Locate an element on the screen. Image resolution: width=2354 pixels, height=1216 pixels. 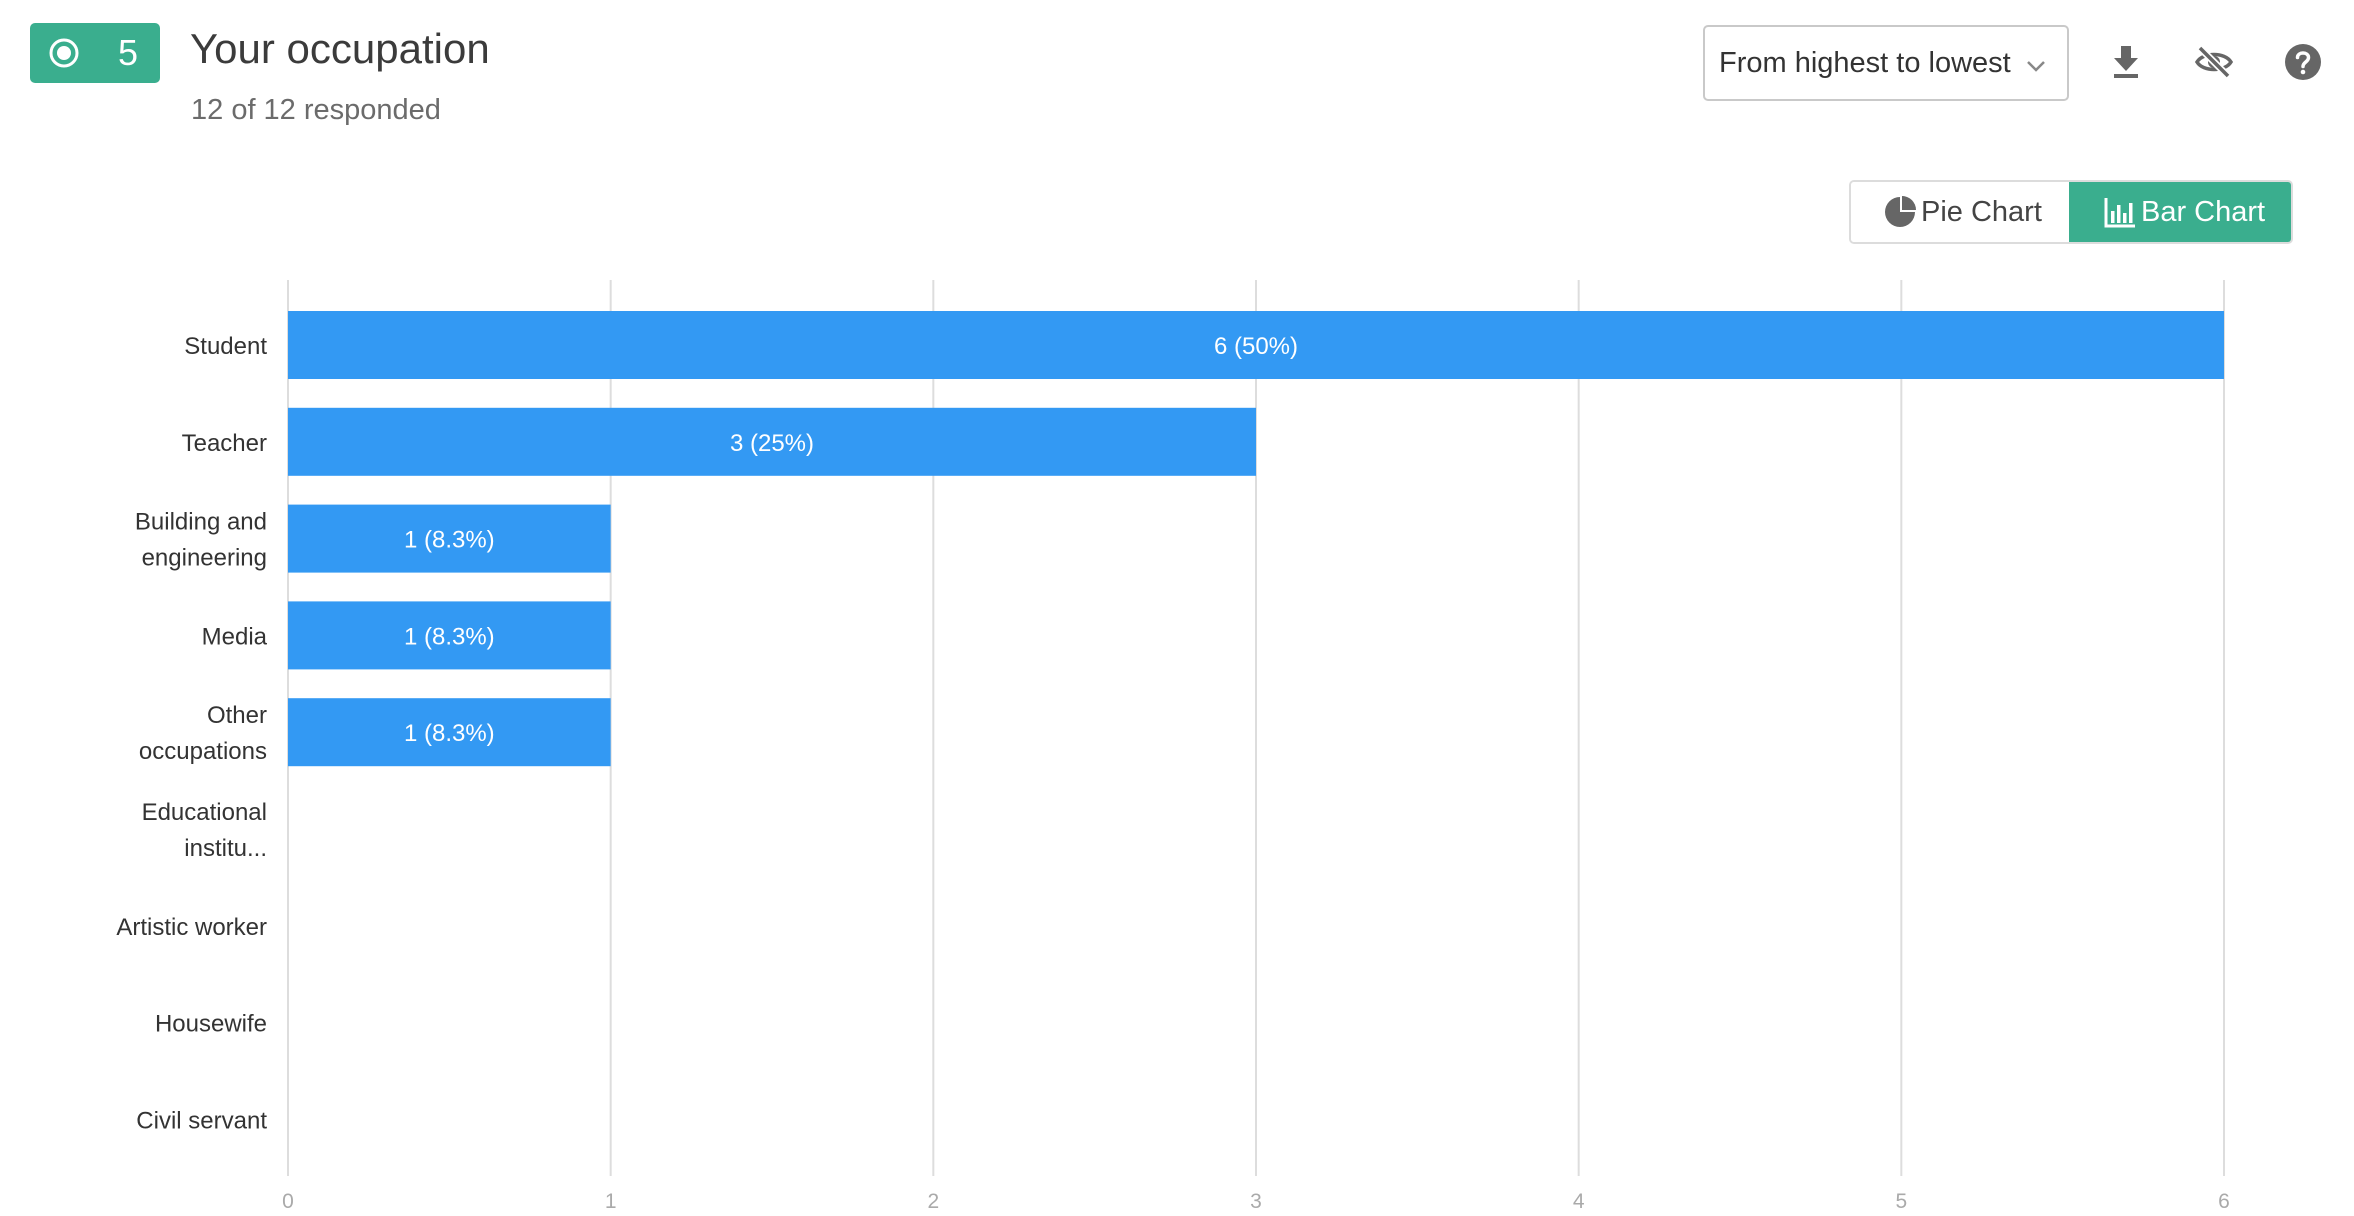
x-tick-label: 2 is located at coordinates (933, 1201).